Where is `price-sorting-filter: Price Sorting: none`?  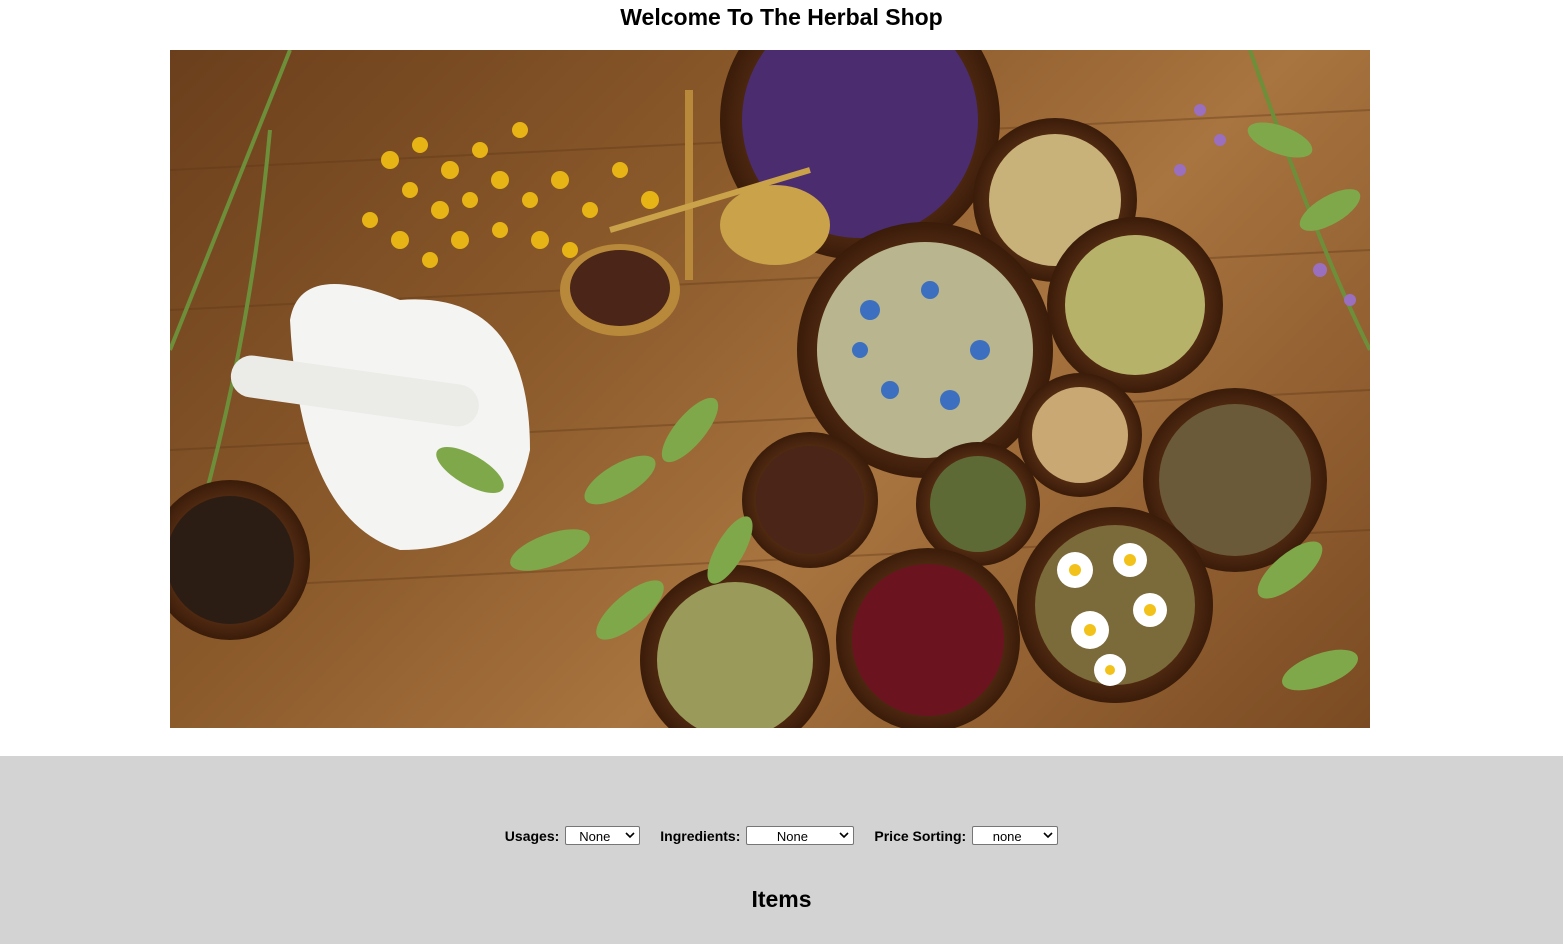 price-sorting-filter: Price Sorting: none is located at coordinates (966, 835).